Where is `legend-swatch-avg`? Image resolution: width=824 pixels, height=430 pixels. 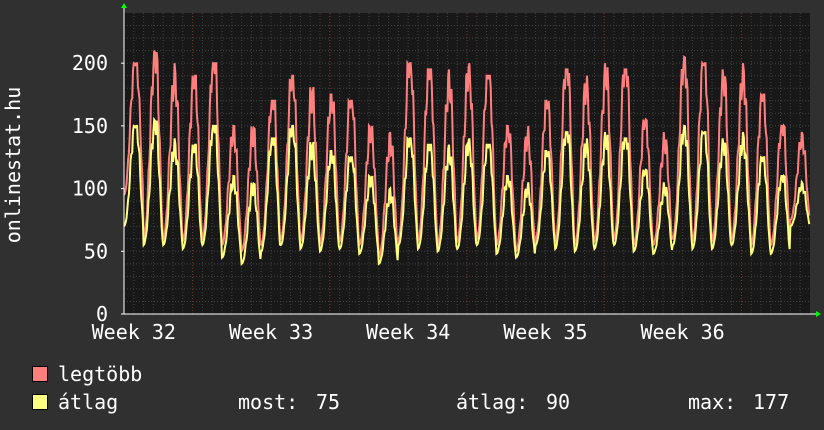
legend-swatch-avg is located at coordinates (40, 402).